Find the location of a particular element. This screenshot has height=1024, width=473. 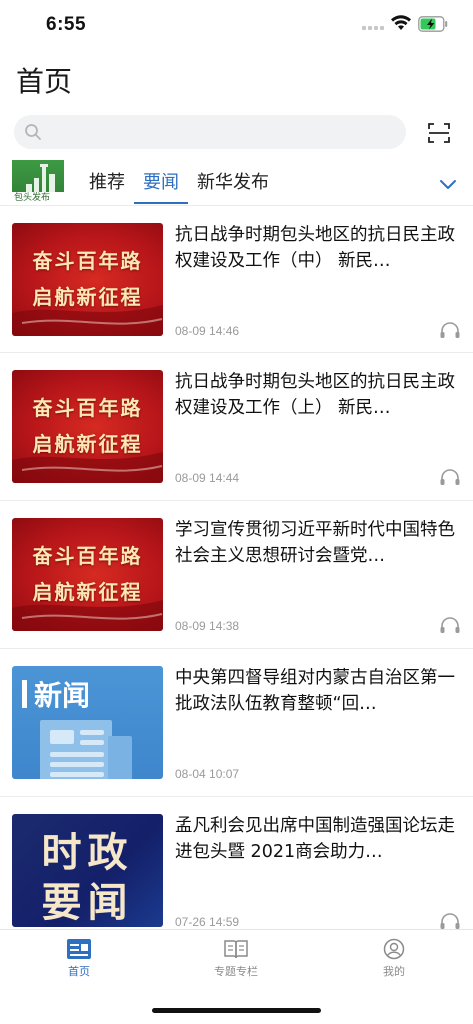

signal-icon is located at coordinates (373, 28).